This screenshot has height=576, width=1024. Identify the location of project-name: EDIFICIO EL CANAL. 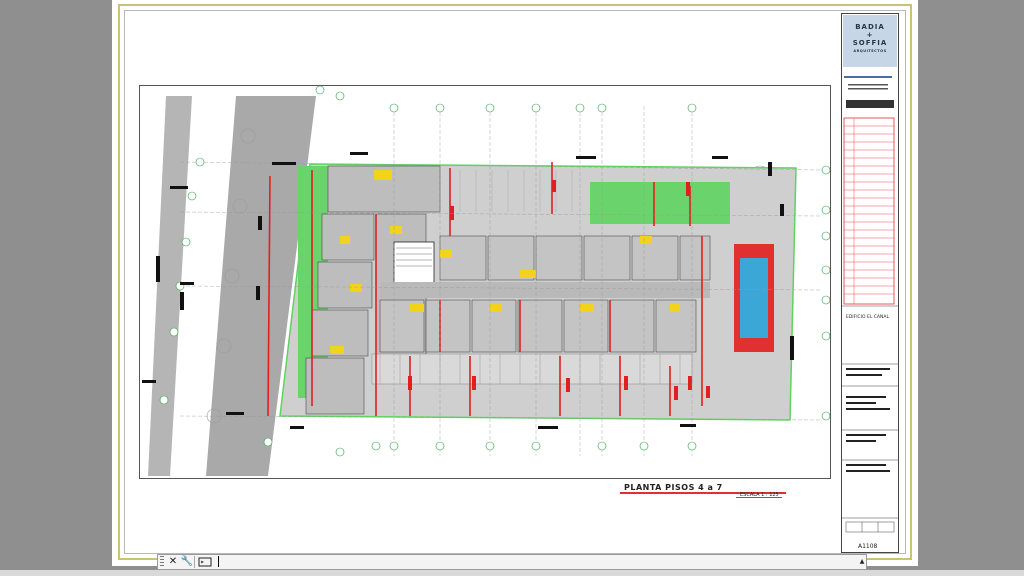
(867, 317).